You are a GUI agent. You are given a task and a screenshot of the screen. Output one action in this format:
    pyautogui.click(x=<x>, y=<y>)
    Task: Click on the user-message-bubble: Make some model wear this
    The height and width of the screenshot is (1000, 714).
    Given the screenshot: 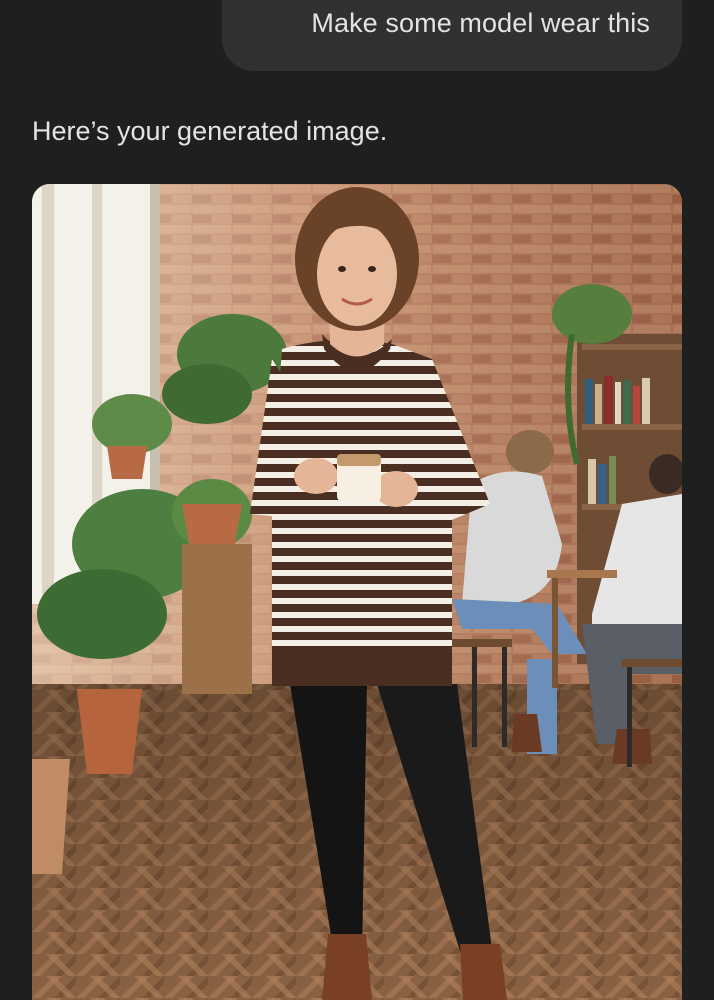 What is the action you would take?
    pyautogui.click(x=452, y=35)
    